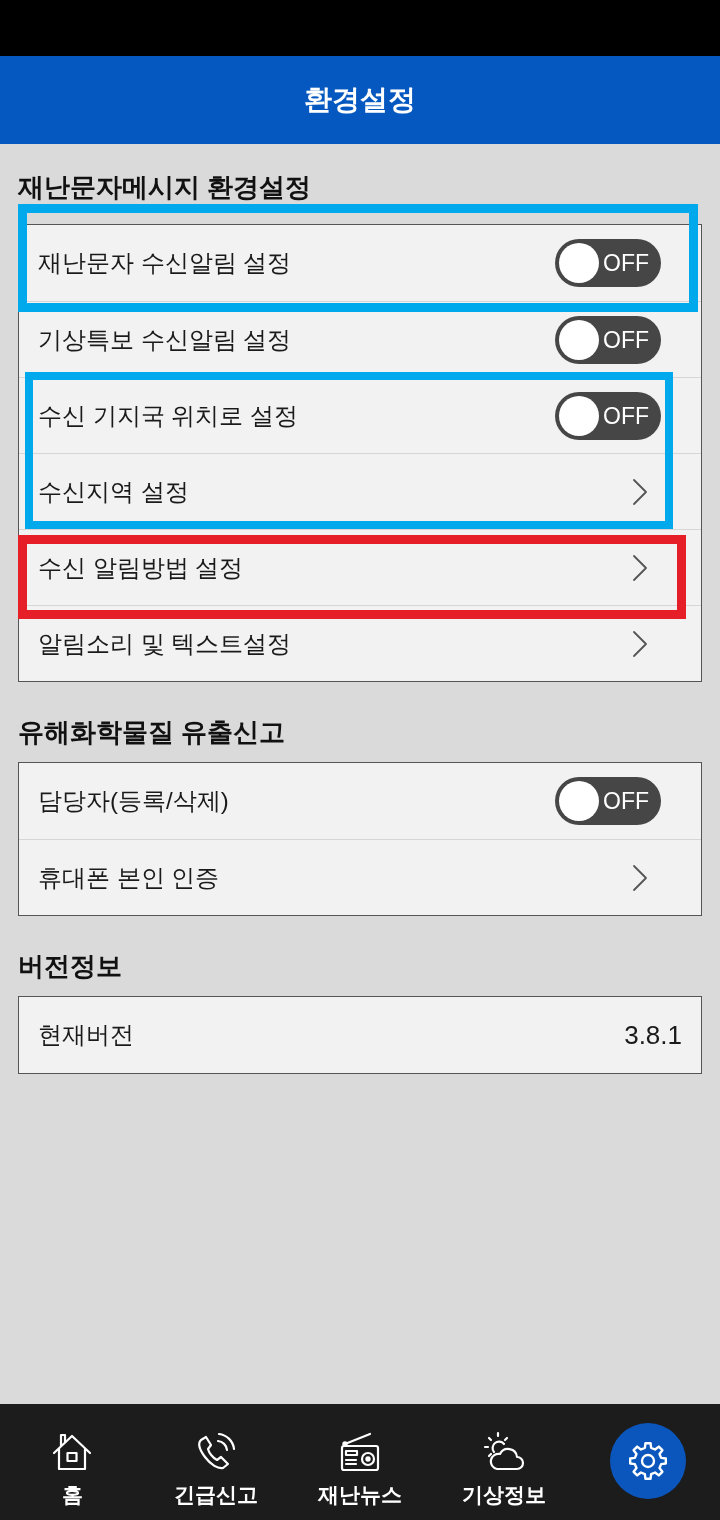  What do you see at coordinates (648, 1461) in the screenshot?
I see `settings-icon` at bounding box center [648, 1461].